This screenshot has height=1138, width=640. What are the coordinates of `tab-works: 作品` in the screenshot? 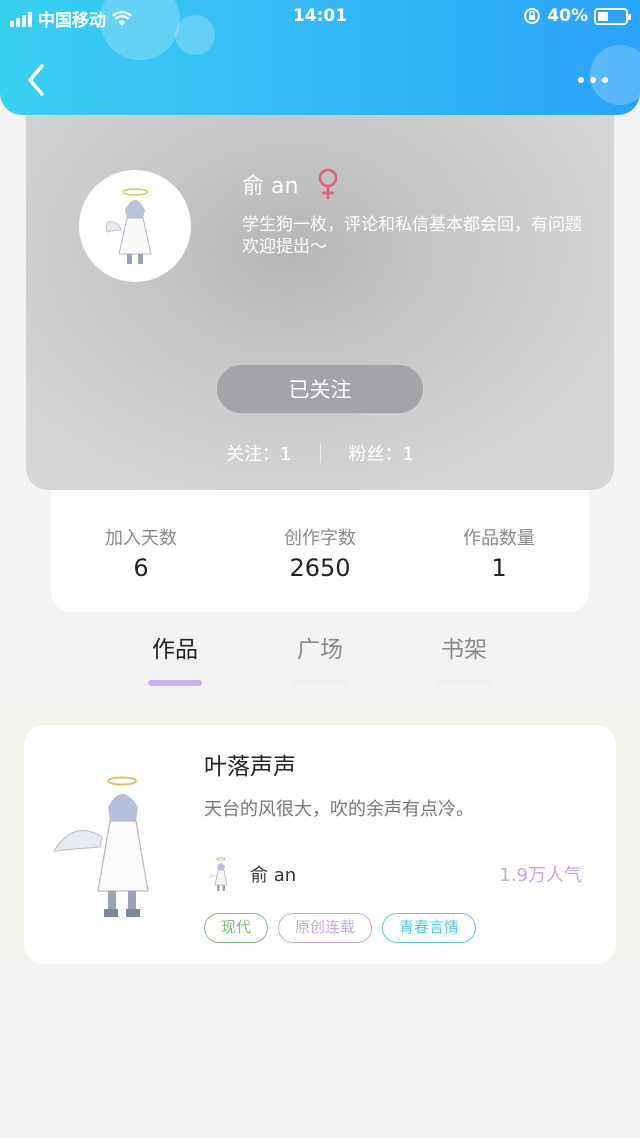 It's located at (175, 658).